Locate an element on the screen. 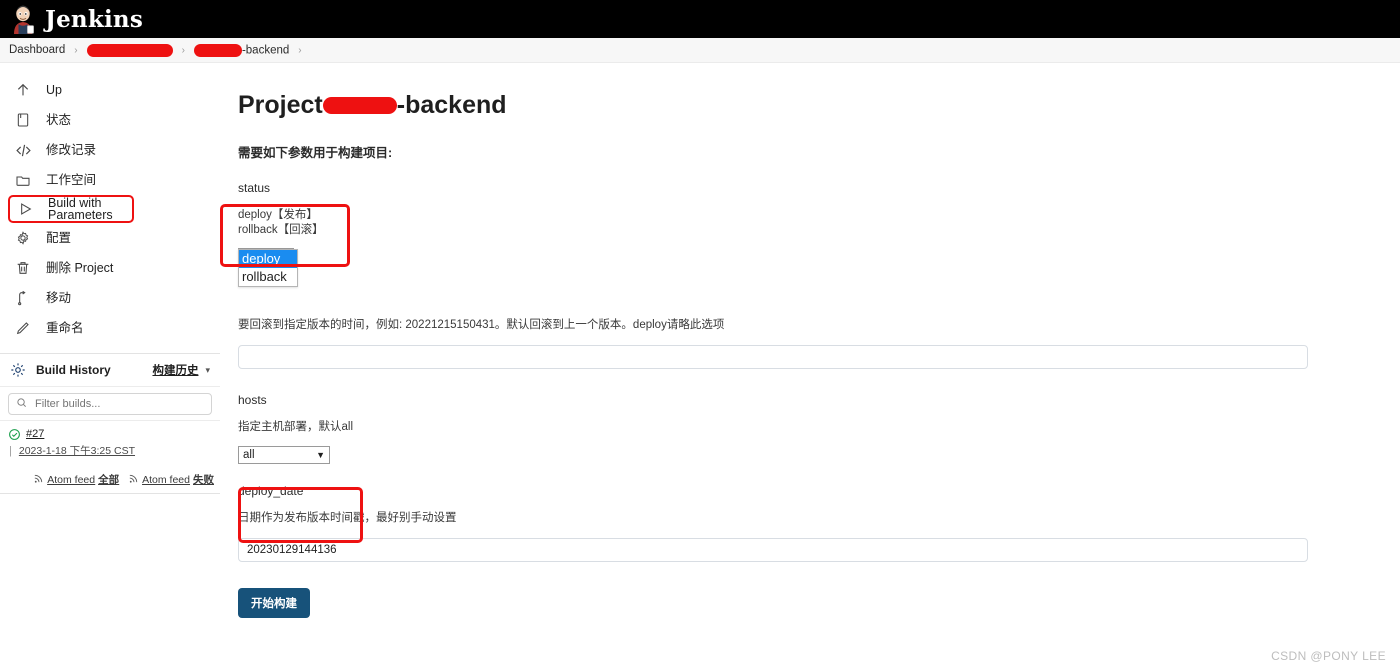 The image size is (1400, 672). sidebar-item-configure: 配置 is located at coordinates (110, 238).